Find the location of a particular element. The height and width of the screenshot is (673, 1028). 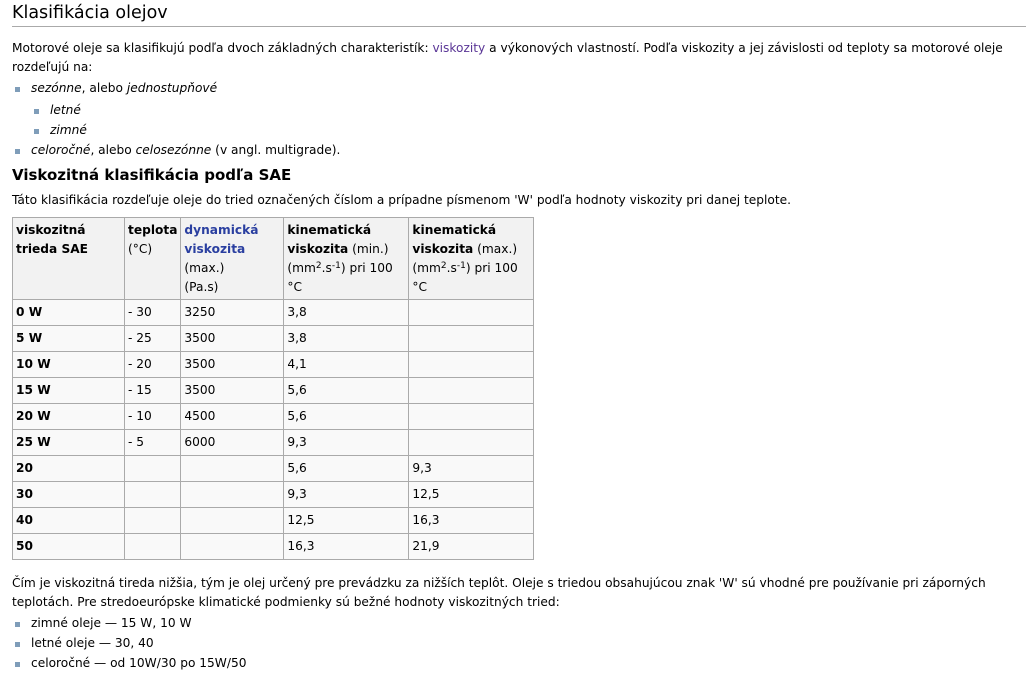

cell-sae-class: 30 is located at coordinates (68, 494).